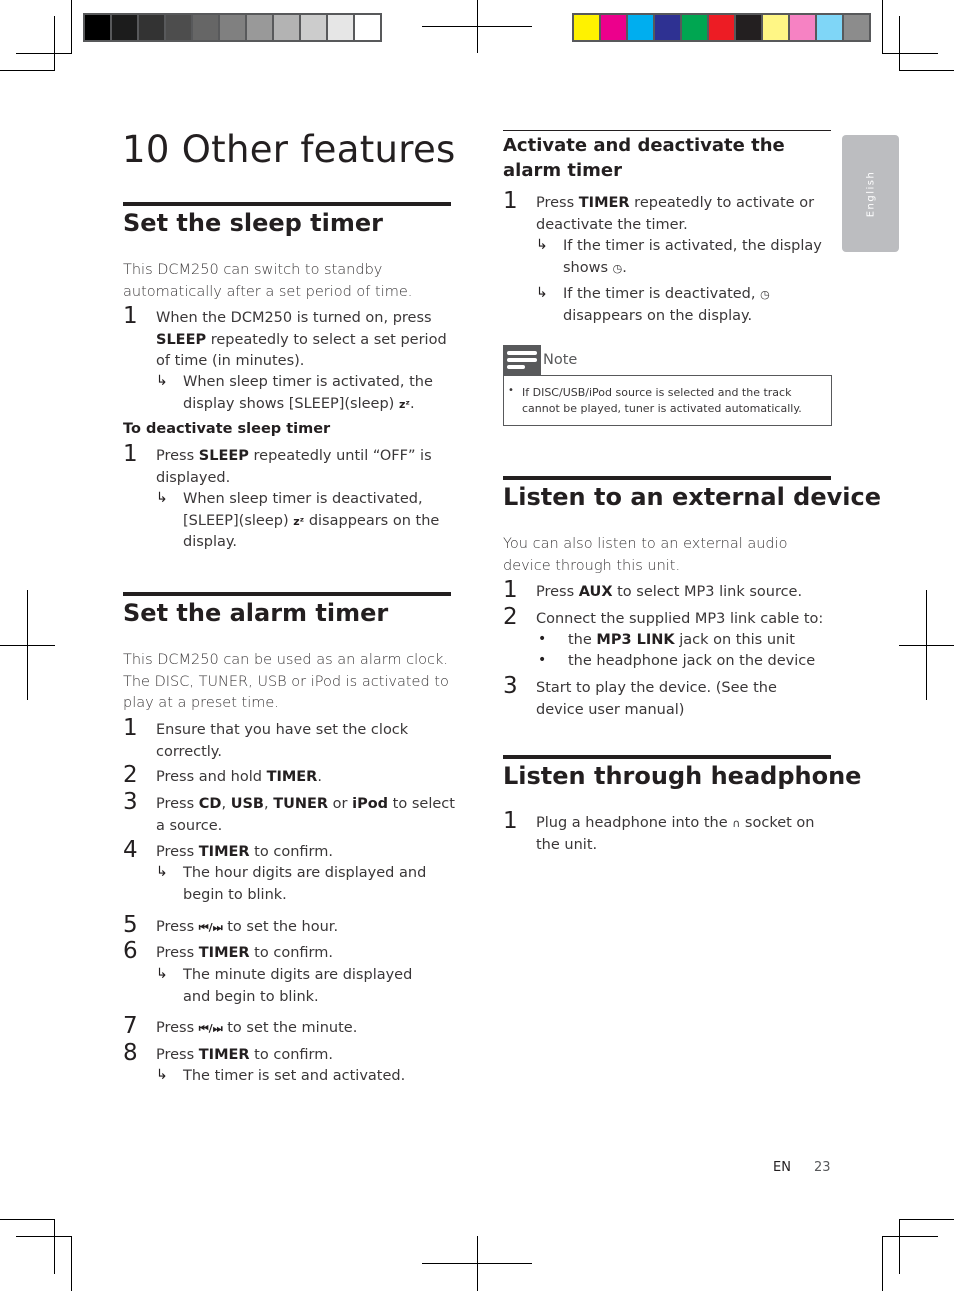 Image resolution: width=954 pixels, height=1291 pixels. Describe the element at coordinates (301, 804) in the screenshot. I see `key-tuner: TUNER` at that location.